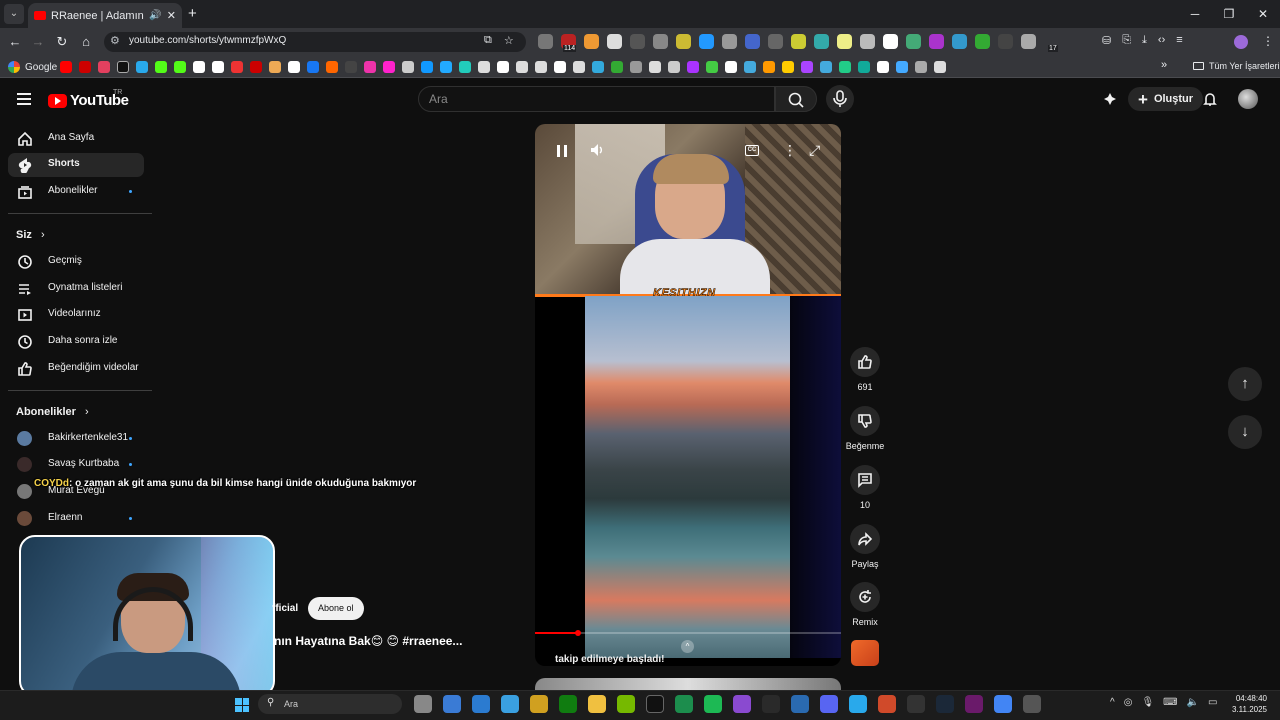  I want to click on address-url: youtube.com/shorts/ytwmmzfpWxQ, so click(207, 40).